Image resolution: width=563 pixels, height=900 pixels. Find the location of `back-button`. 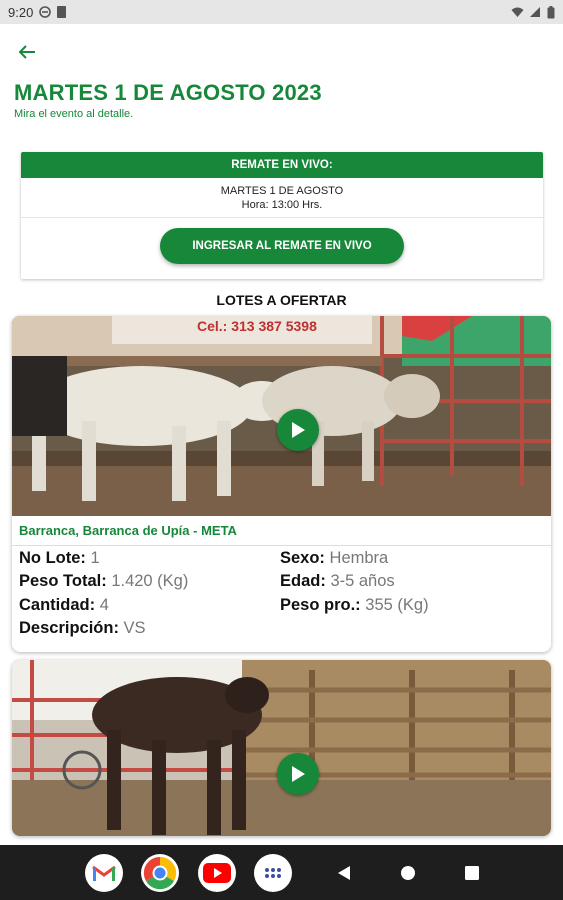

back-button is located at coordinates (27, 52).